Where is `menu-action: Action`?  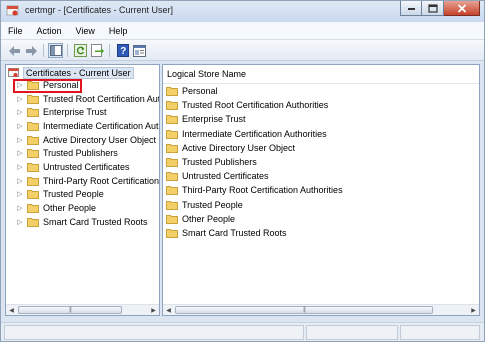
menu-action: Action is located at coordinates (49, 31).